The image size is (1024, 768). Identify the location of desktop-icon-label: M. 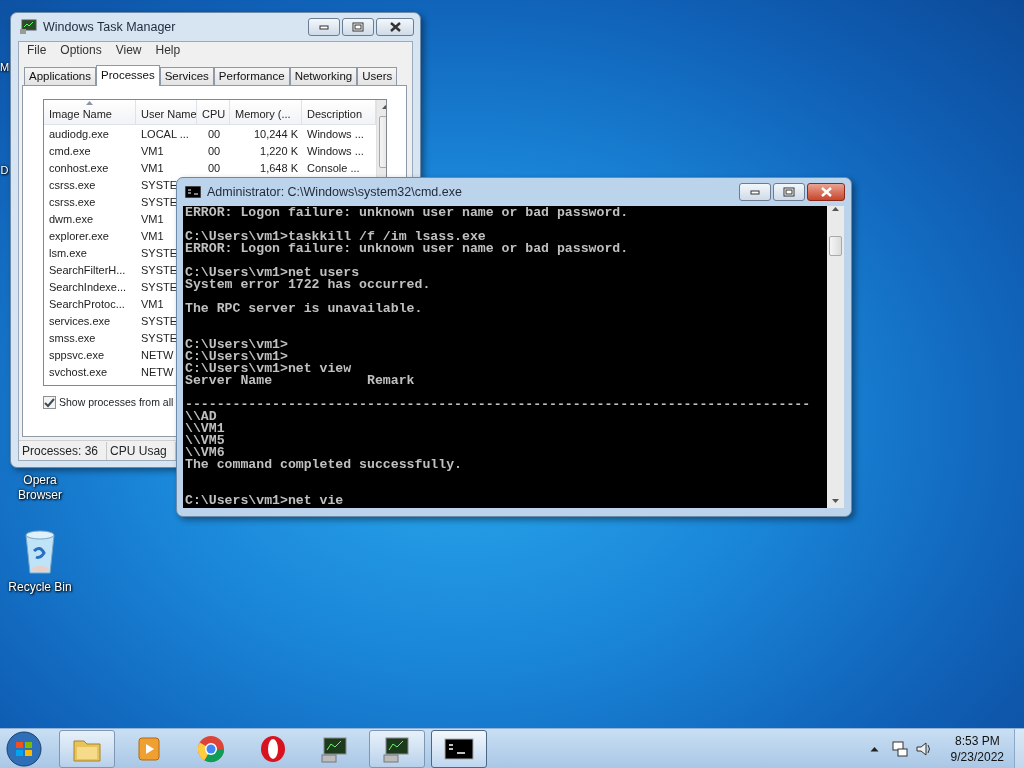
(4, 67).